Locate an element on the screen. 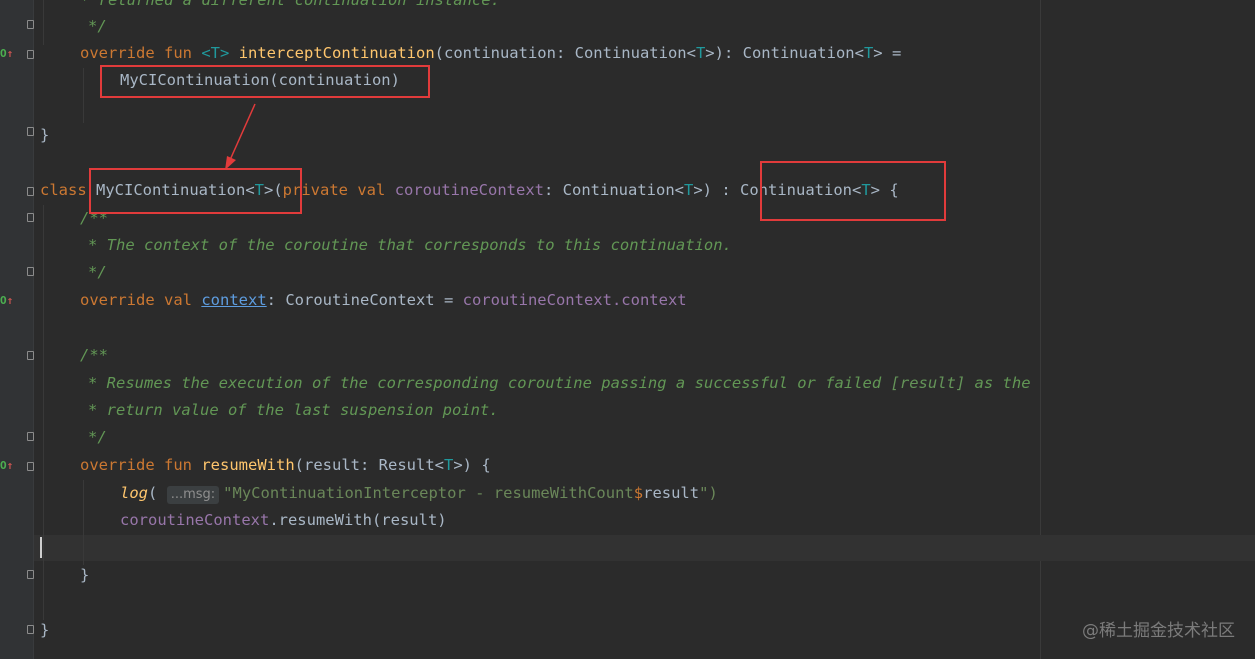 The image size is (1255, 659). annotation-arrow is located at coordinates (240, 136).